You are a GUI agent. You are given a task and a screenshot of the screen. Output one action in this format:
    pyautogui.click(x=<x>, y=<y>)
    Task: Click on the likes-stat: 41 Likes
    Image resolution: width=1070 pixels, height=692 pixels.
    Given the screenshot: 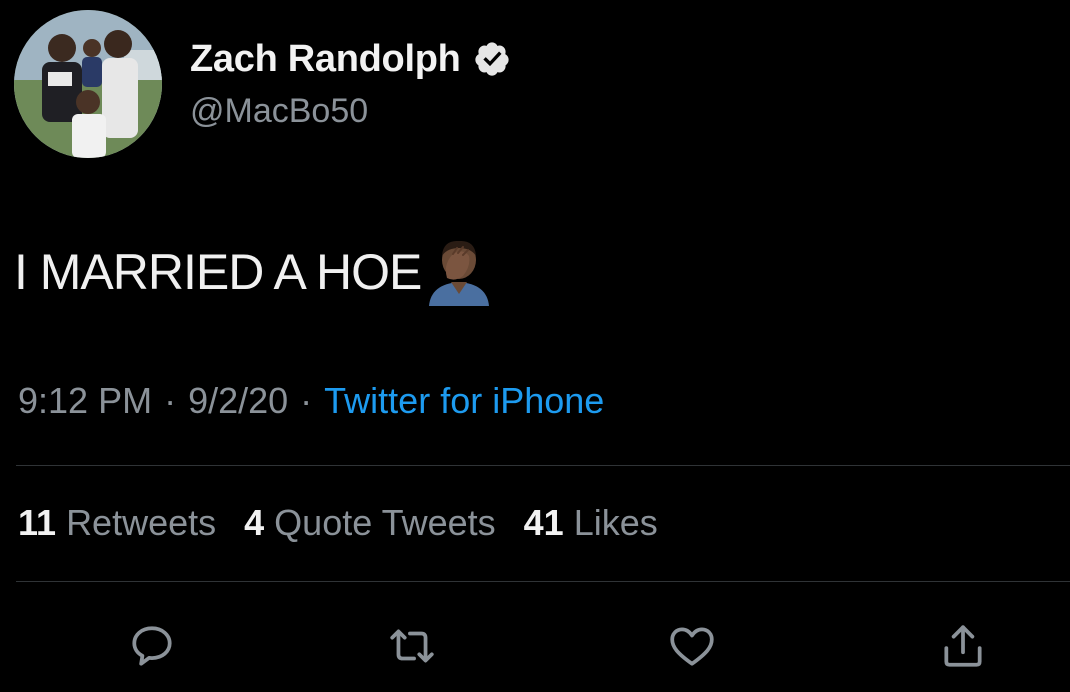 What is the action you would take?
    pyautogui.click(x=591, y=523)
    